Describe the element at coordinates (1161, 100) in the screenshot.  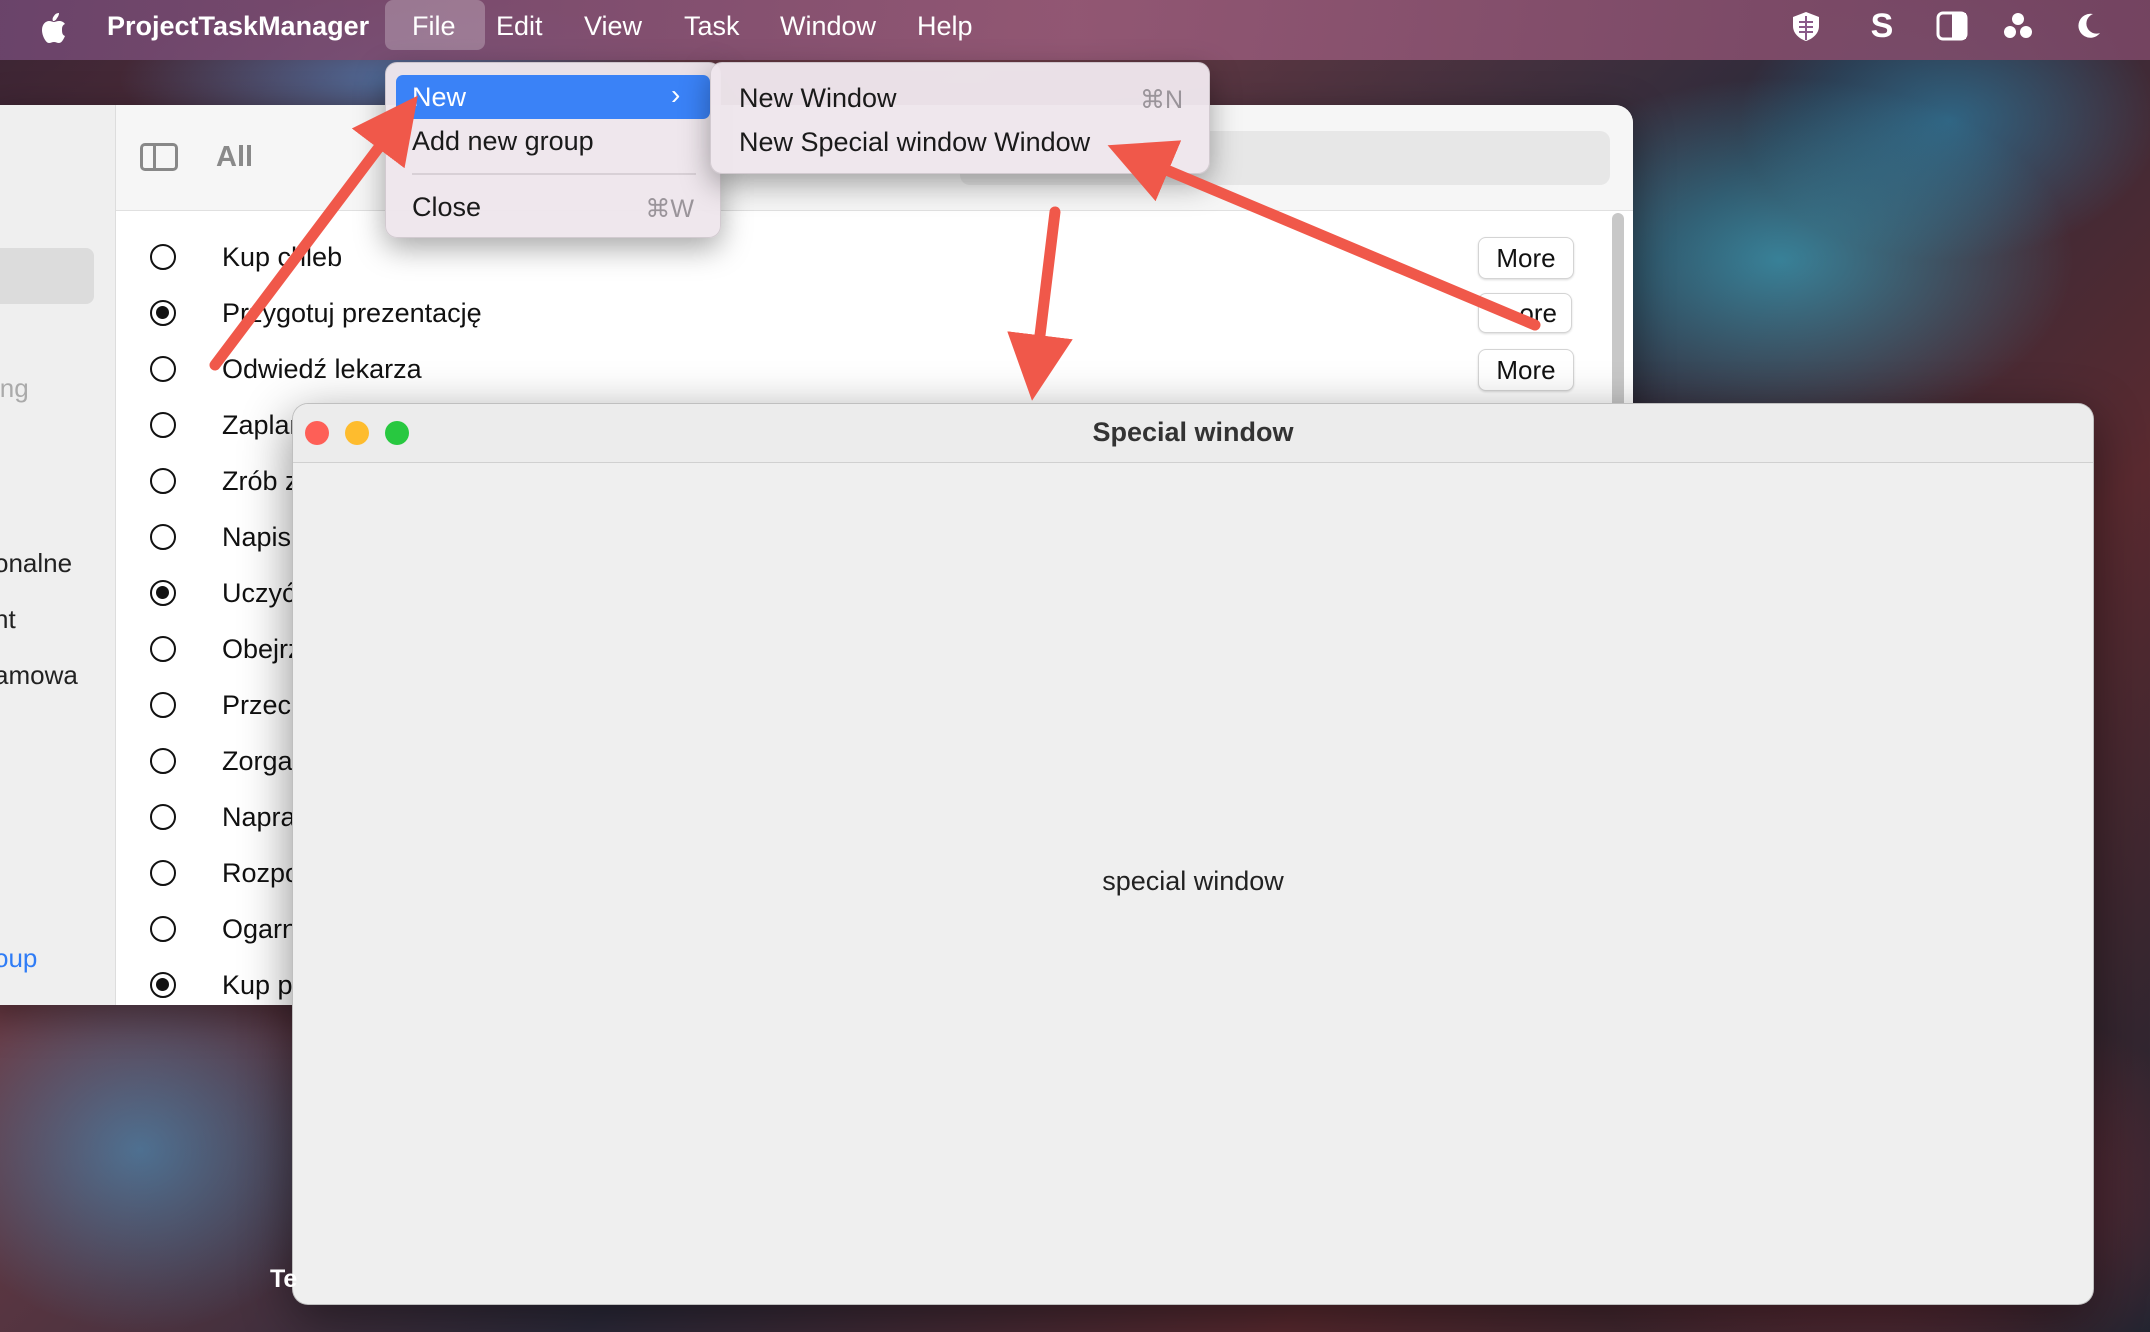
I see `new-window-shortcut: ⌘N` at that location.